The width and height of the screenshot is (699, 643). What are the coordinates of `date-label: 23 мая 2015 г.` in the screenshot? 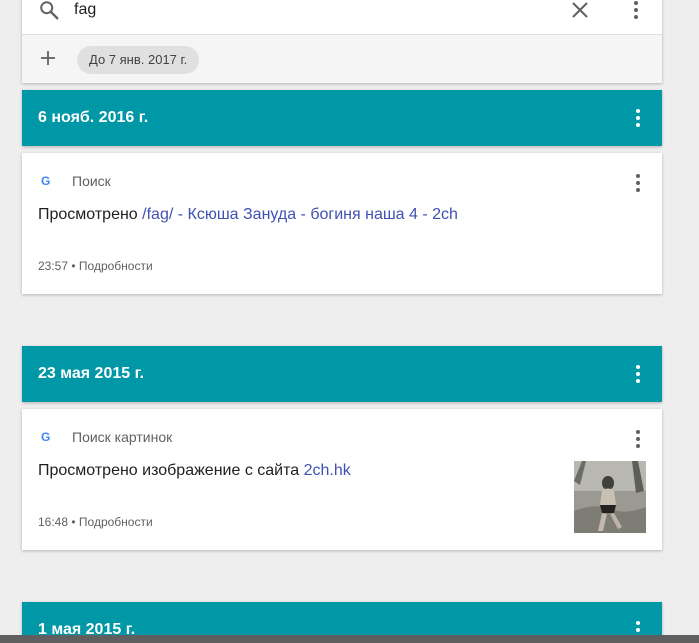 It's located at (91, 373).